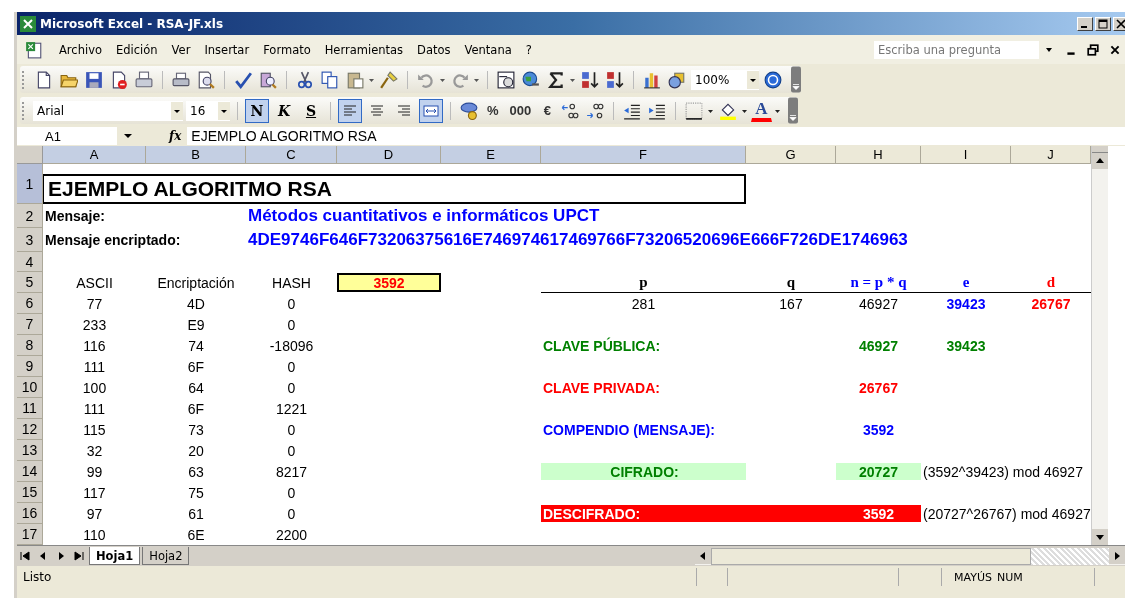  What do you see at coordinates (1051, 155) in the screenshot?
I see `column-header: J` at bounding box center [1051, 155].